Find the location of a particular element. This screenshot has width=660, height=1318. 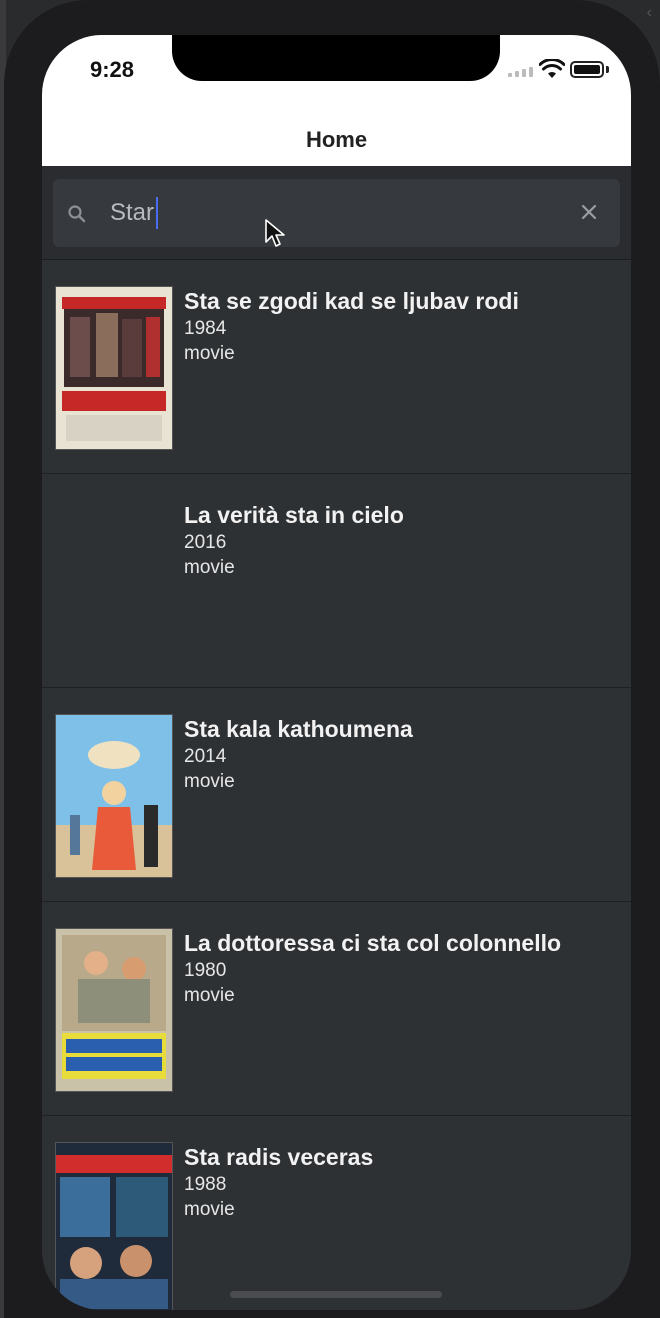

movie-title: La verità sta in cielo is located at coordinates (294, 515).